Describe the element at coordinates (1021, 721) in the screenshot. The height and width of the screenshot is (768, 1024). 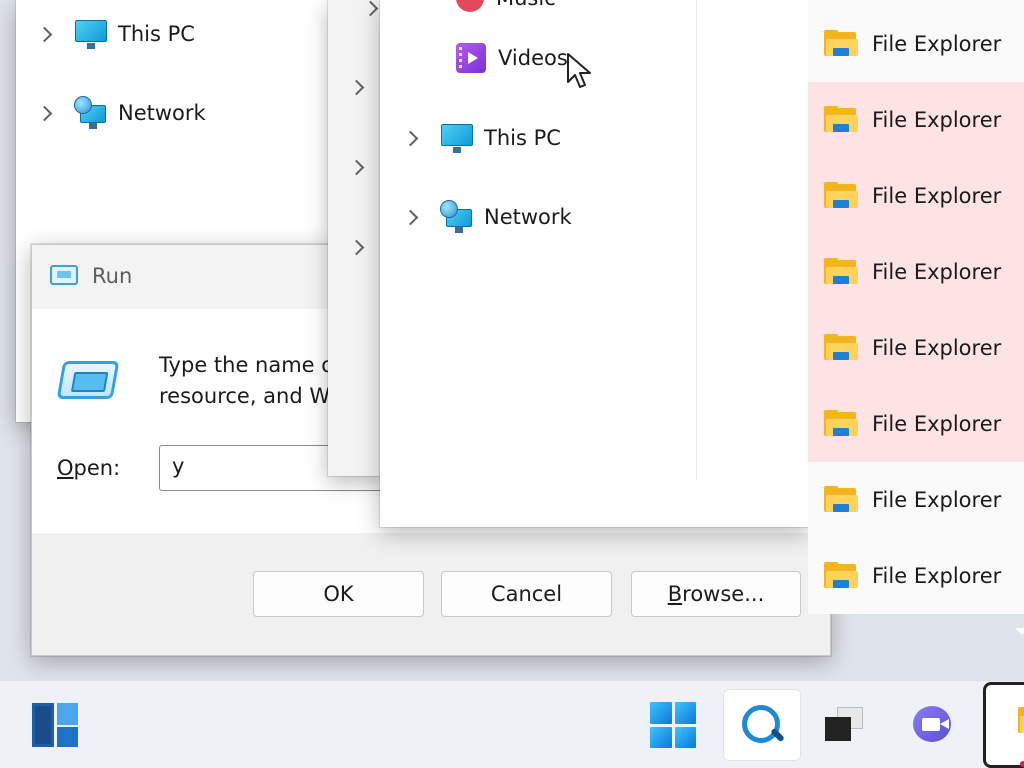
I see `file-explorer-icon` at that location.